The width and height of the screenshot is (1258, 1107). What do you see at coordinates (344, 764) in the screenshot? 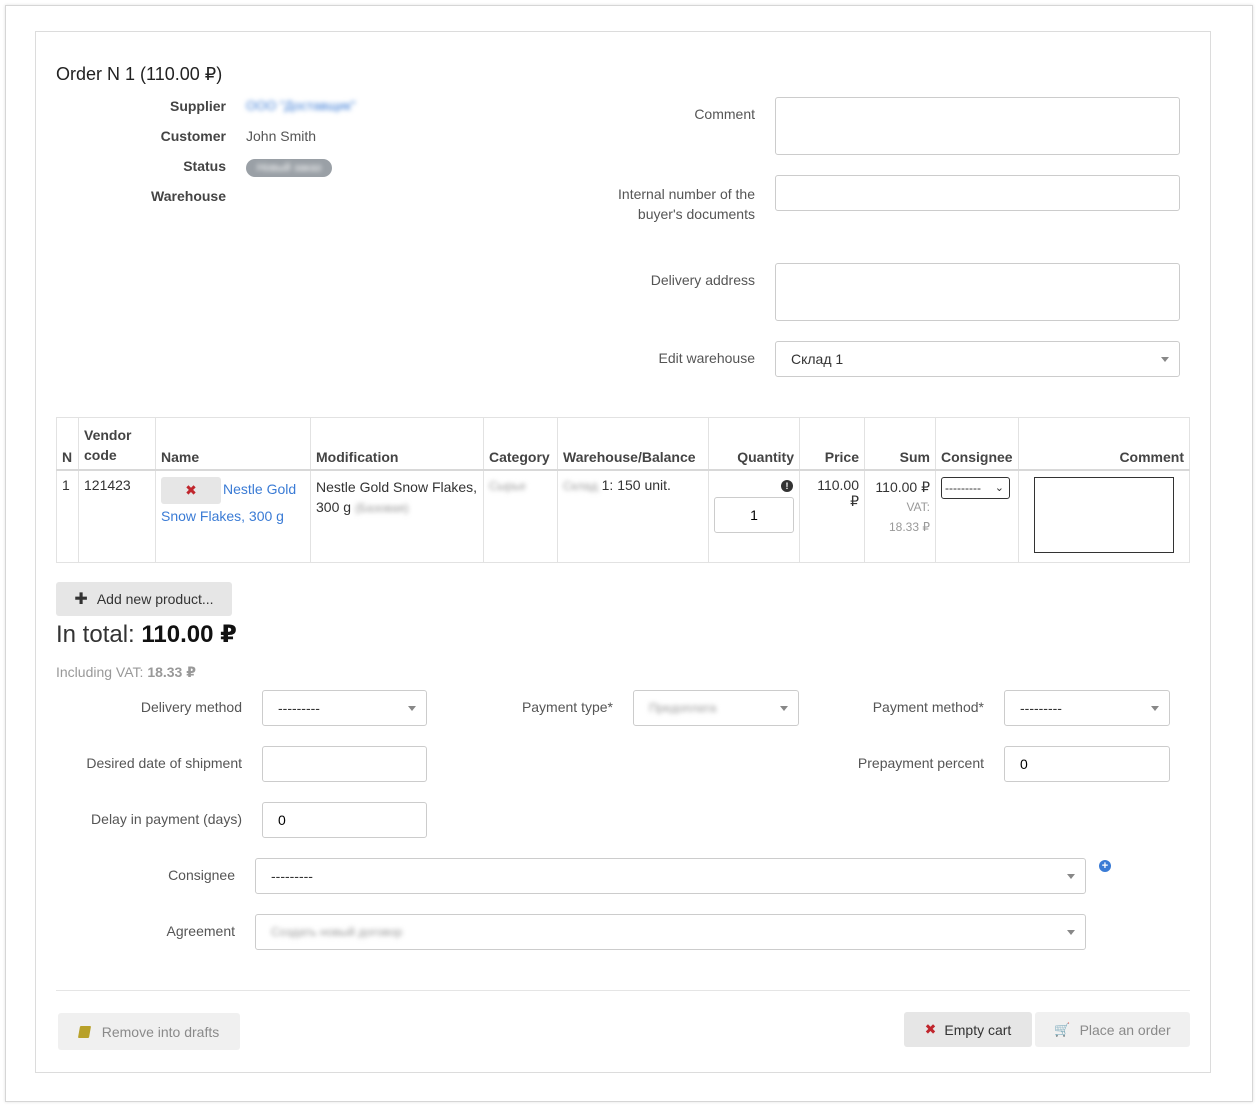
I see `desired-date-input` at bounding box center [344, 764].